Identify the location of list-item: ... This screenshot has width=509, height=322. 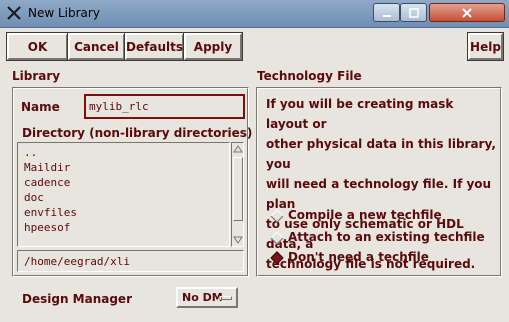
(30, 152).